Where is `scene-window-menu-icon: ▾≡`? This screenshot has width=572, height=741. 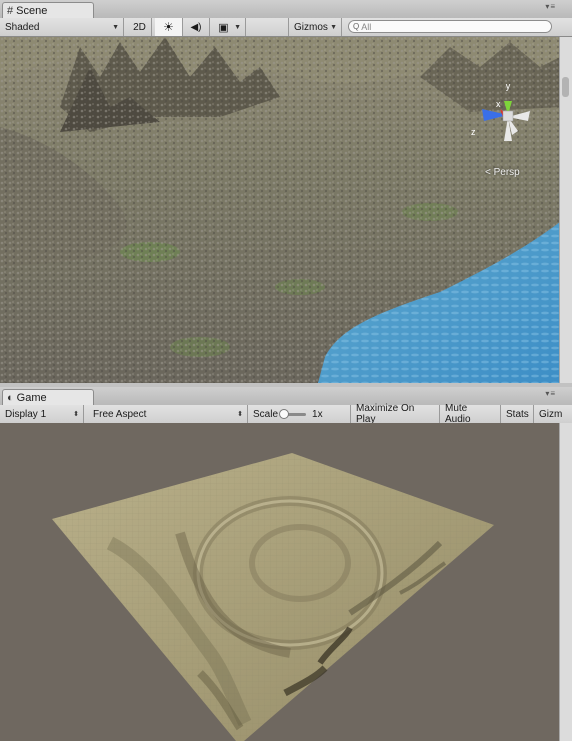 scene-window-menu-icon: ▾≡ is located at coordinates (550, 6).